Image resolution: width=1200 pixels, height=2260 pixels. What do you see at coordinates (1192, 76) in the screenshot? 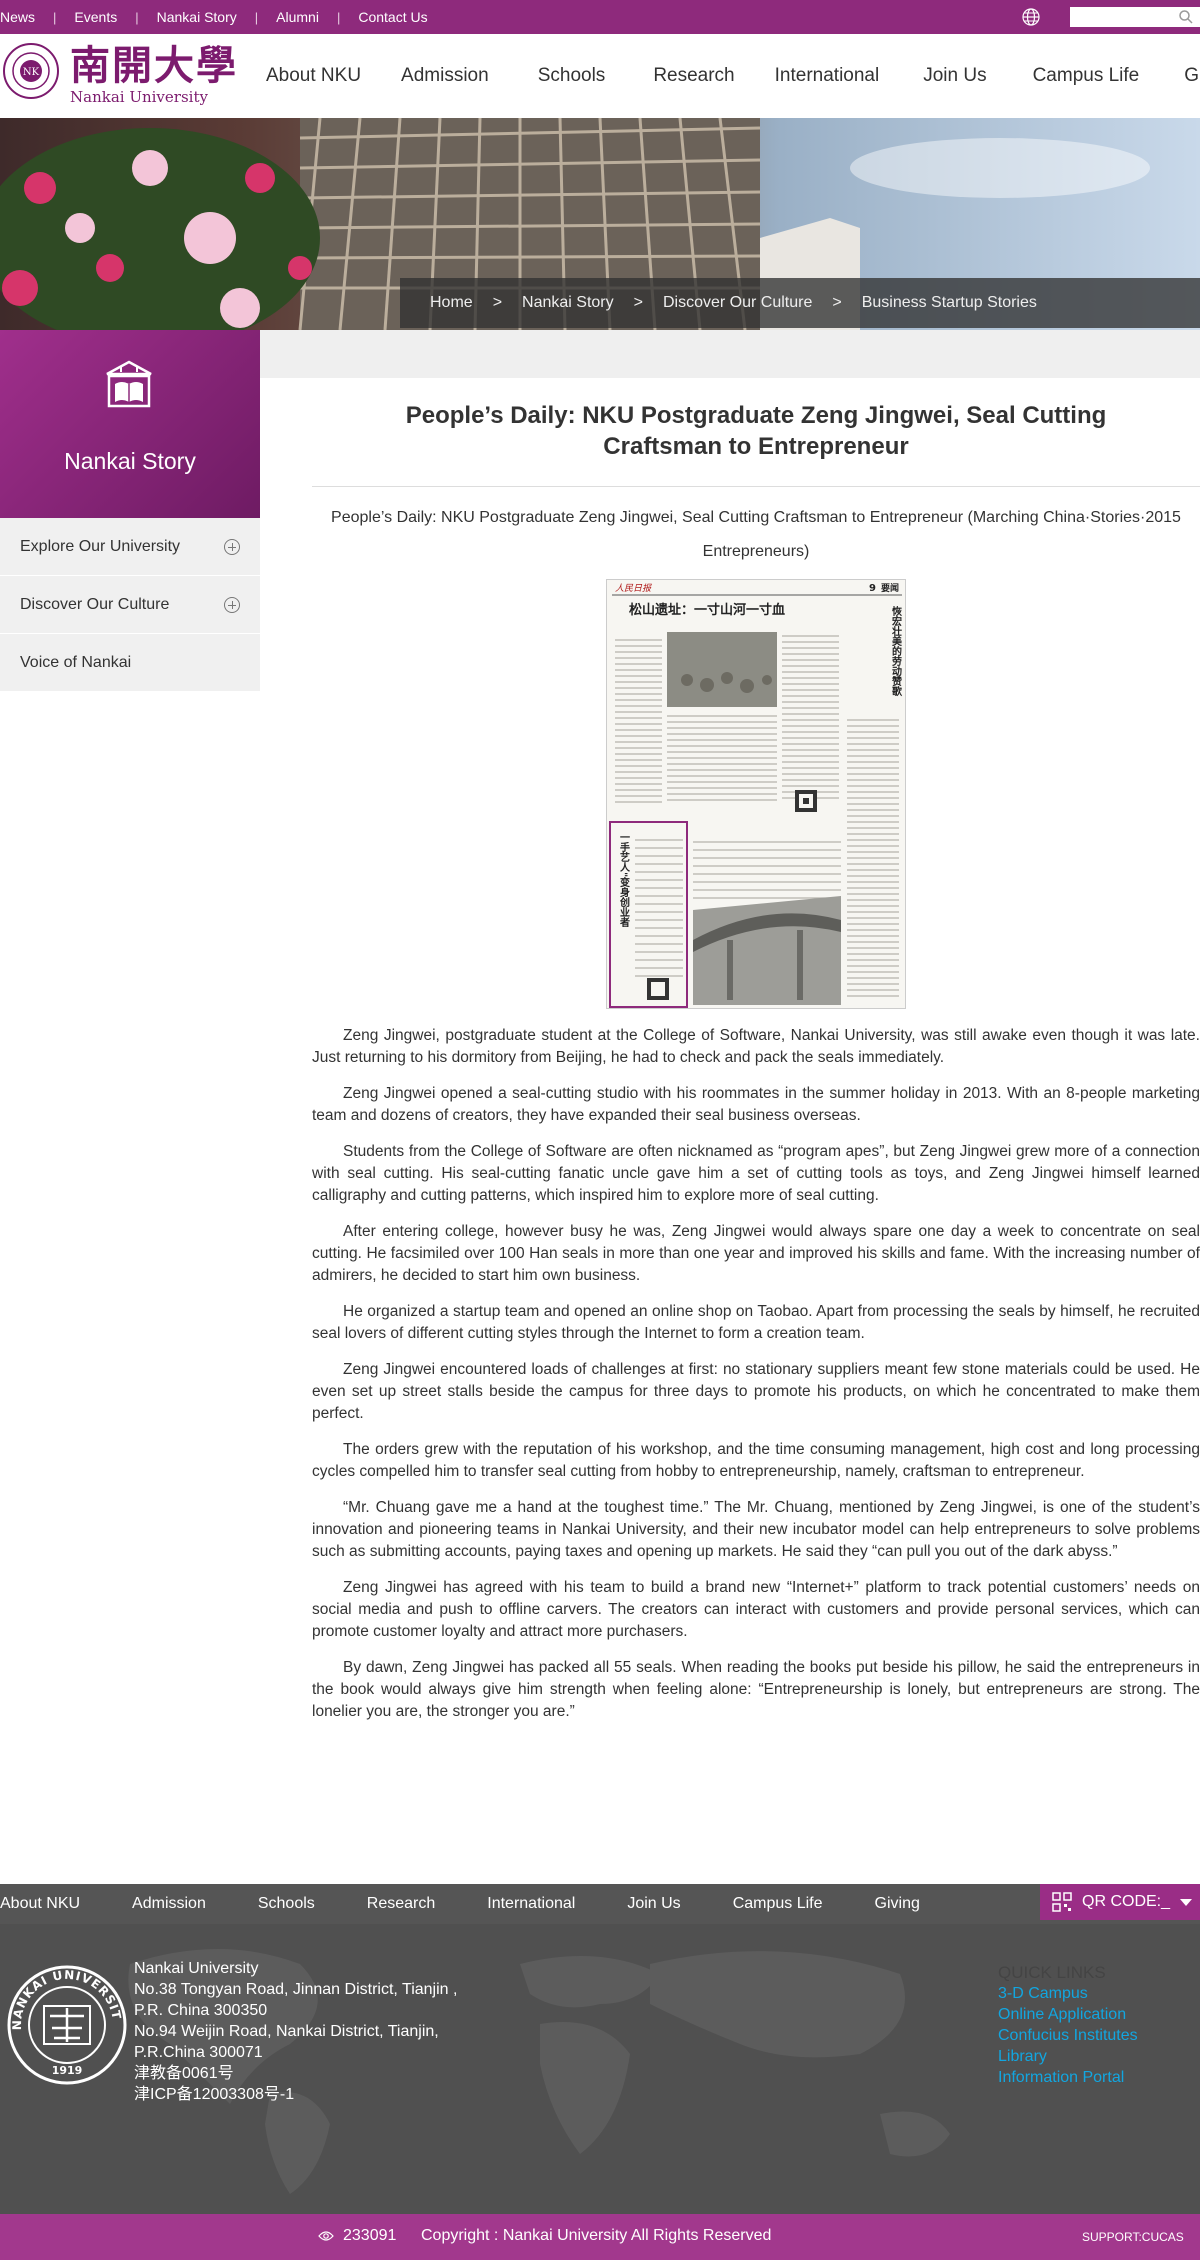
I see `nav-giving: Giving` at bounding box center [1192, 76].